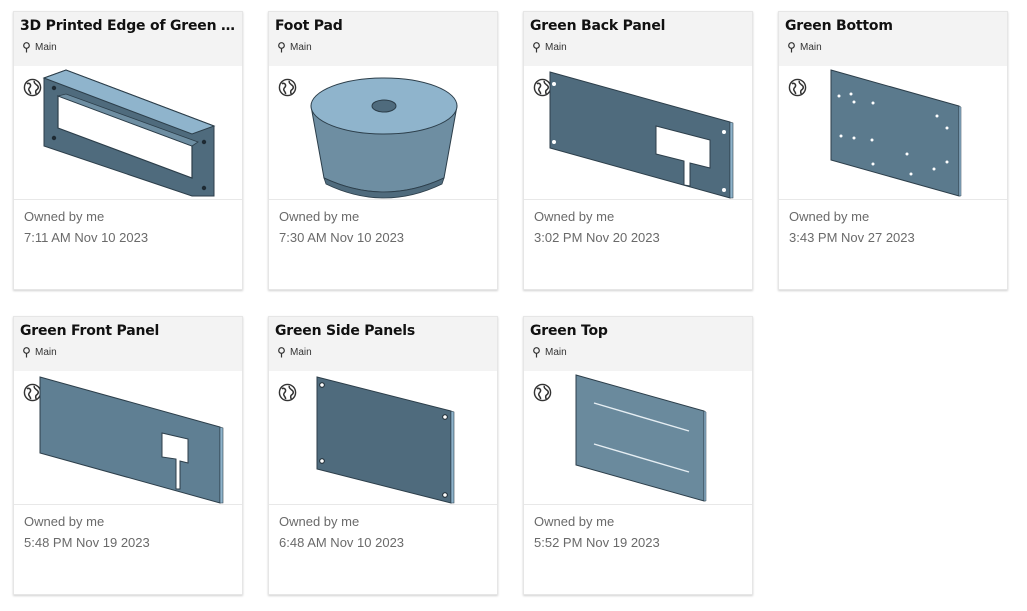  I want to click on front-panel-model, so click(131, 440).